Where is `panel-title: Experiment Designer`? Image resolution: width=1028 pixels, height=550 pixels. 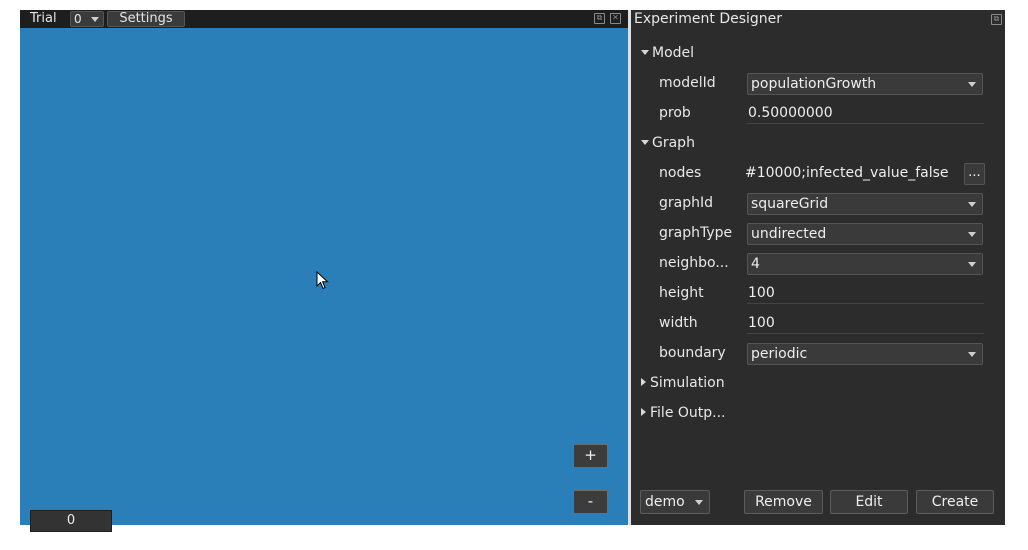
panel-title: Experiment Designer is located at coordinates (708, 19).